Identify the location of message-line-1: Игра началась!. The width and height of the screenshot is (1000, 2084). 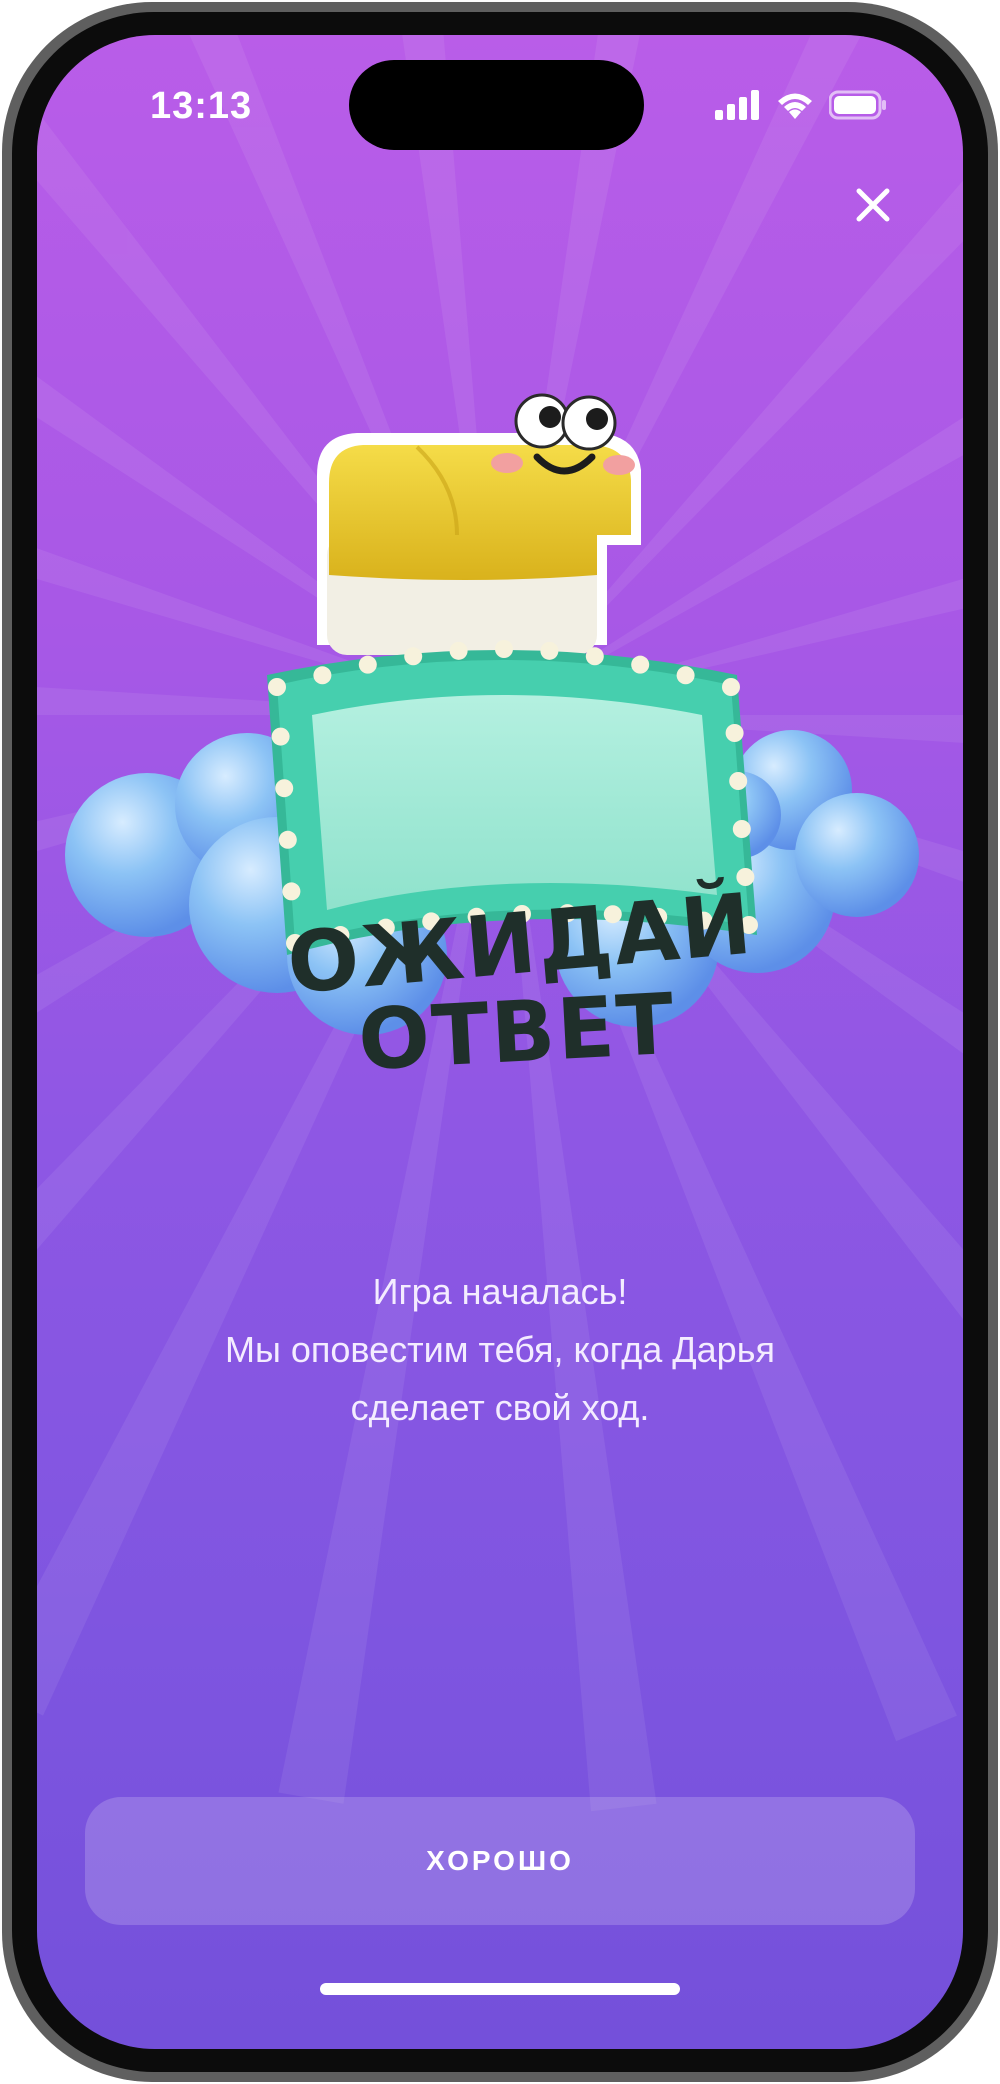
(500, 1291).